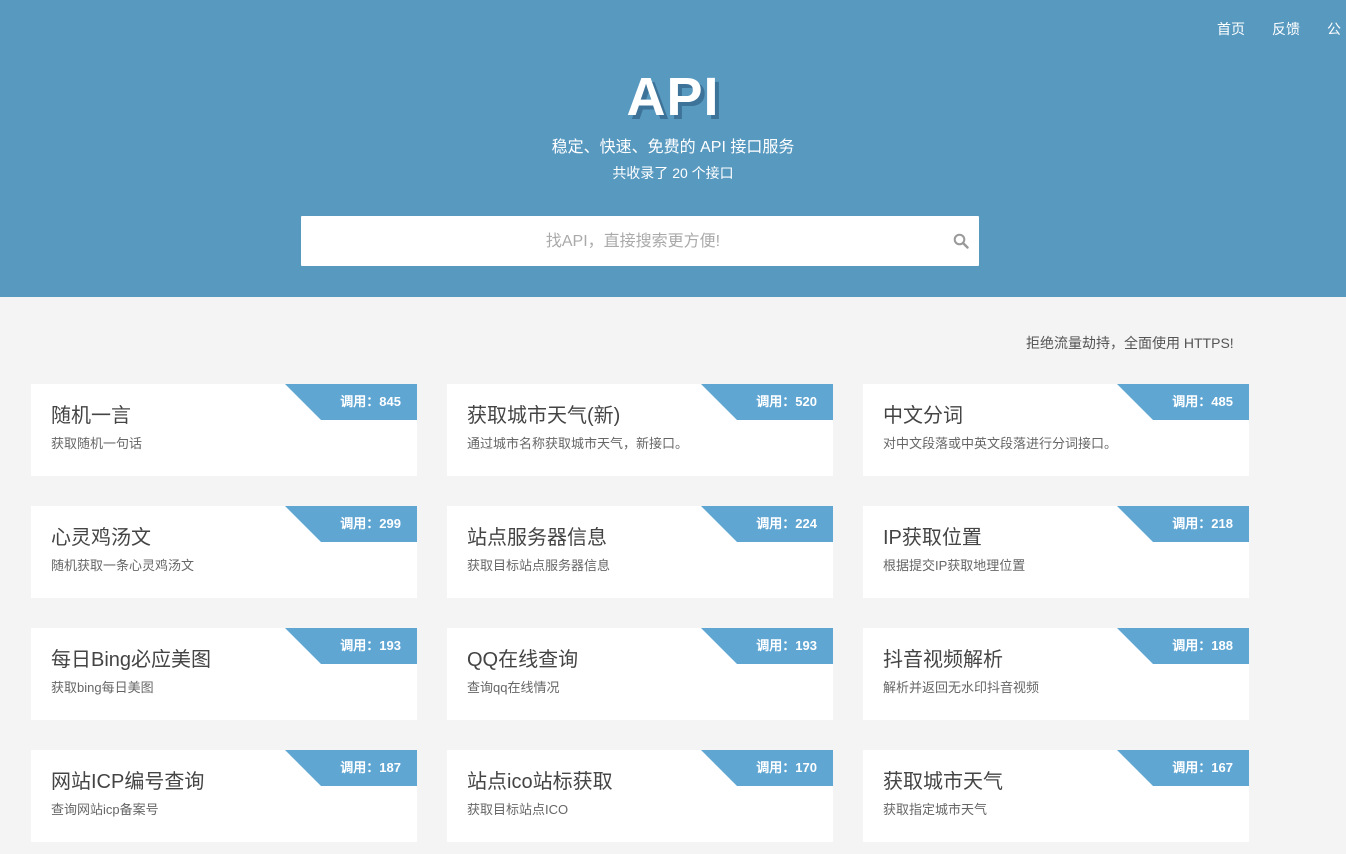 The height and width of the screenshot is (854, 1346). Describe the element at coordinates (923, 416) in the screenshot. I see `api-title: 中文分词` at that location.